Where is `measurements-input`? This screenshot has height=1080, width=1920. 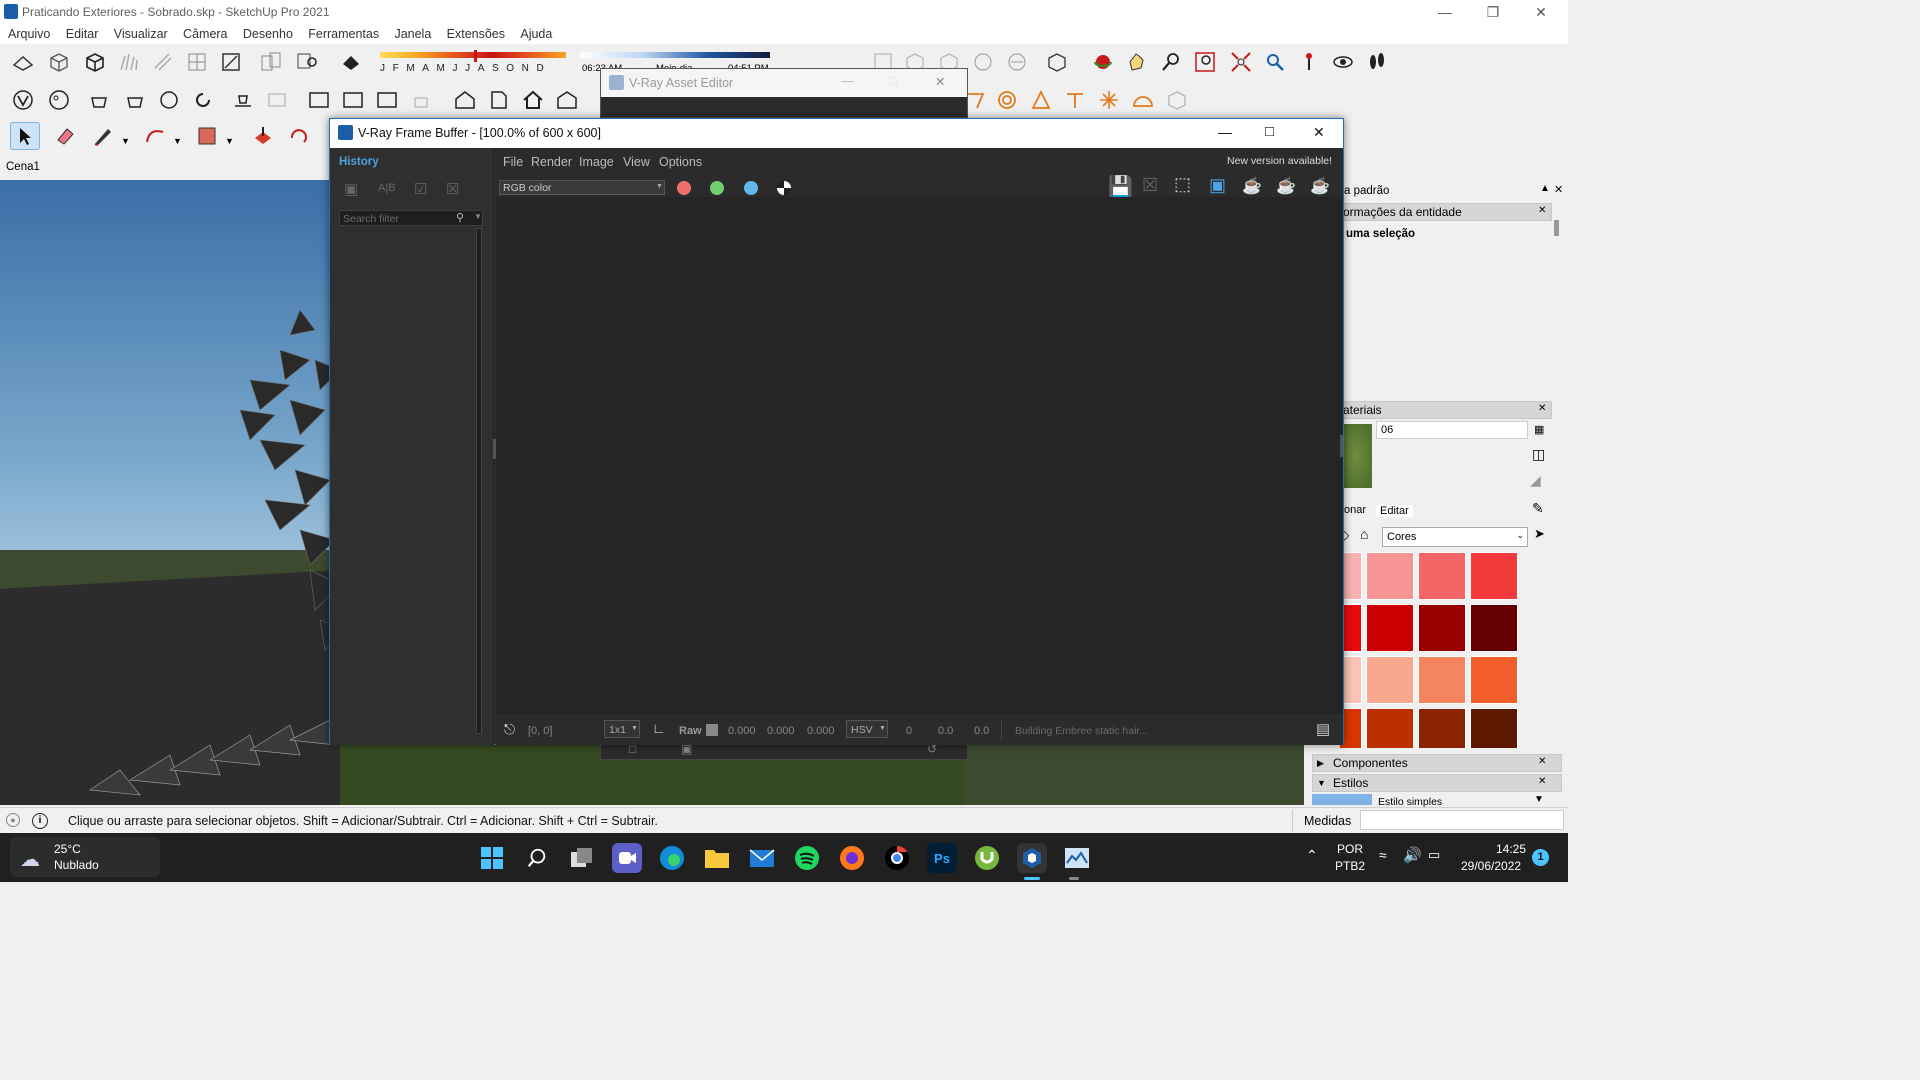 measurements-input is located at coordinates (1462, 820).